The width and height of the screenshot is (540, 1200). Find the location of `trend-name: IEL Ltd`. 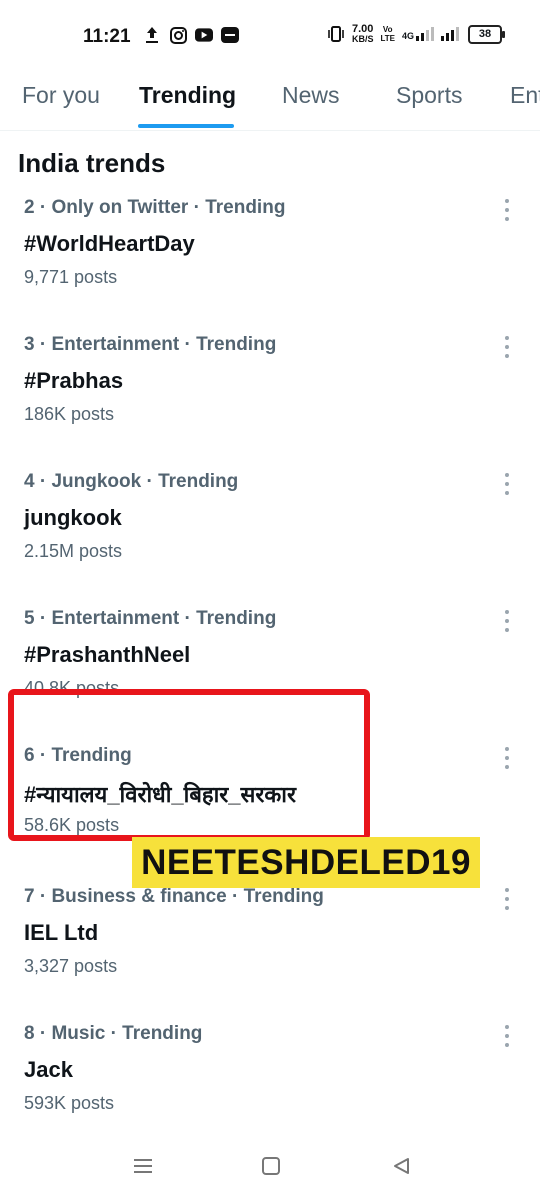

trend-name: IEL Ltd is located at coordinates (61, 932).